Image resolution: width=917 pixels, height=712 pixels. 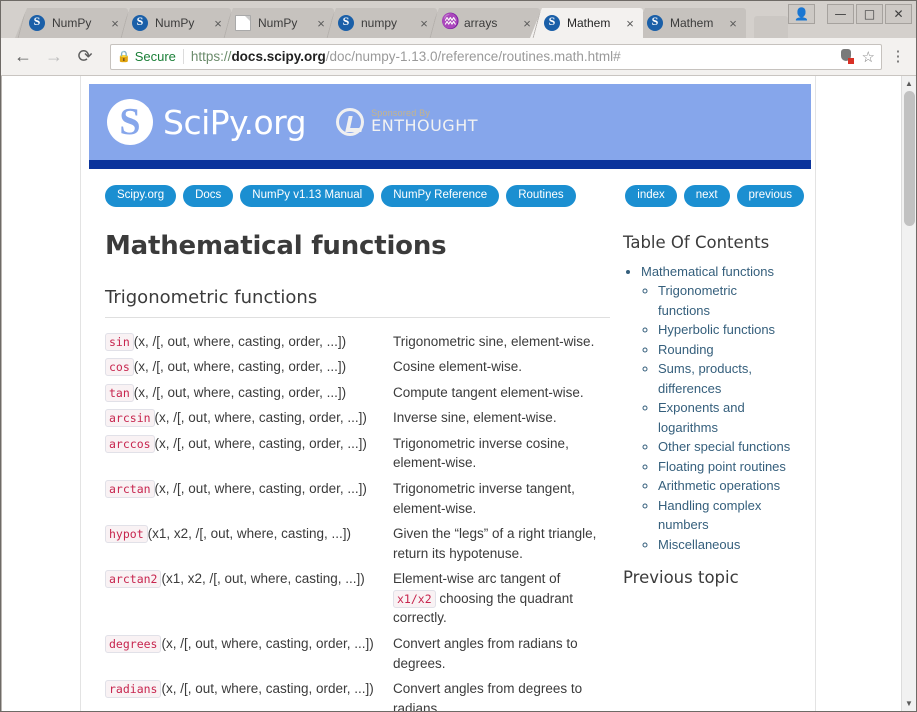 I want to click on browser-tab-6-active: Mathem ×, so click(x=586, y=23).